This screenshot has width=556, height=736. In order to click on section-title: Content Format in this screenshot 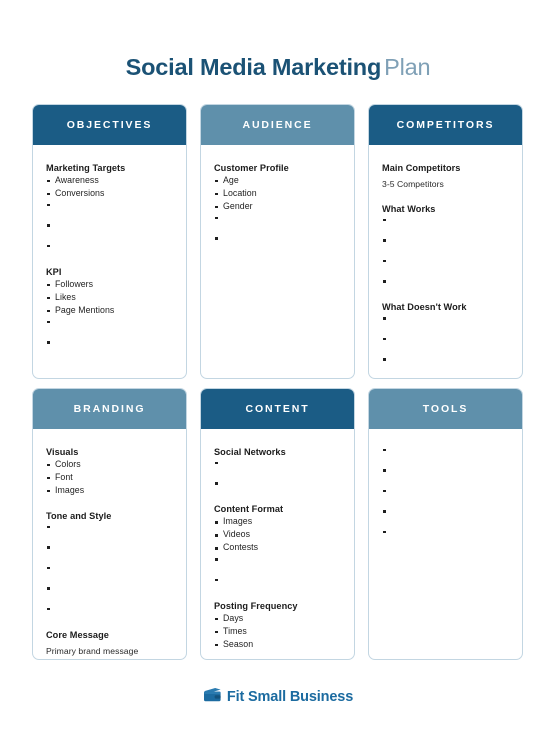, I will do `click(249, 509)`.